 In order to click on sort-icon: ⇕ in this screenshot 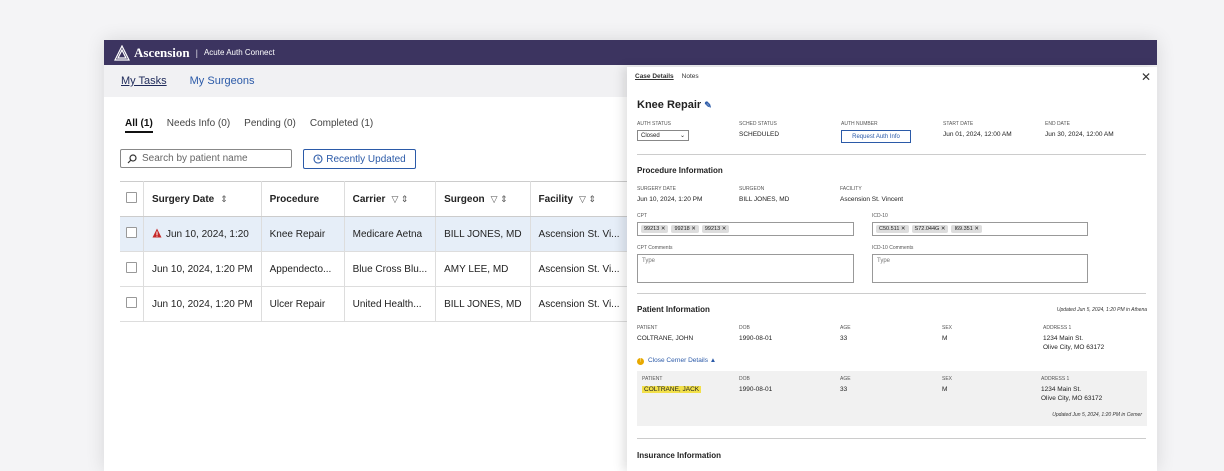, I will do `click(224, 199)`.